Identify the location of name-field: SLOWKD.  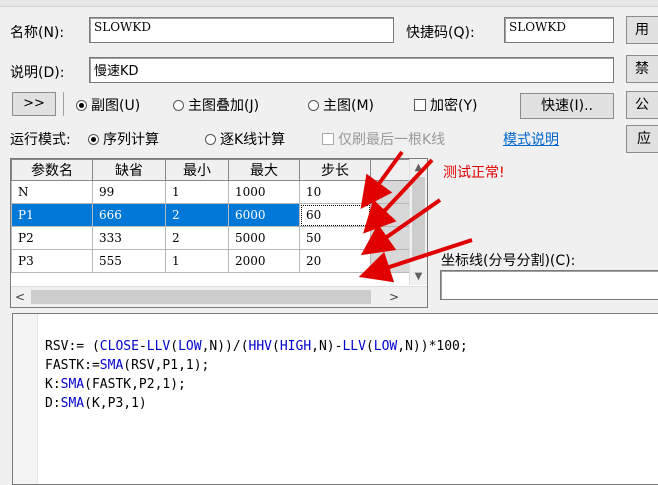
(241, 30).